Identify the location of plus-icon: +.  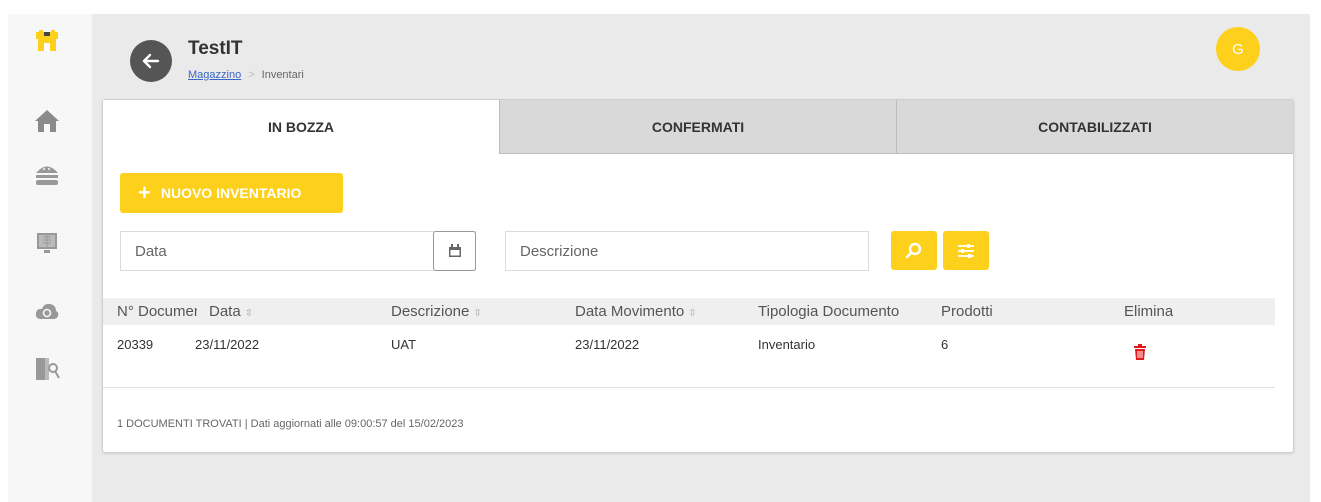
(144, 192).